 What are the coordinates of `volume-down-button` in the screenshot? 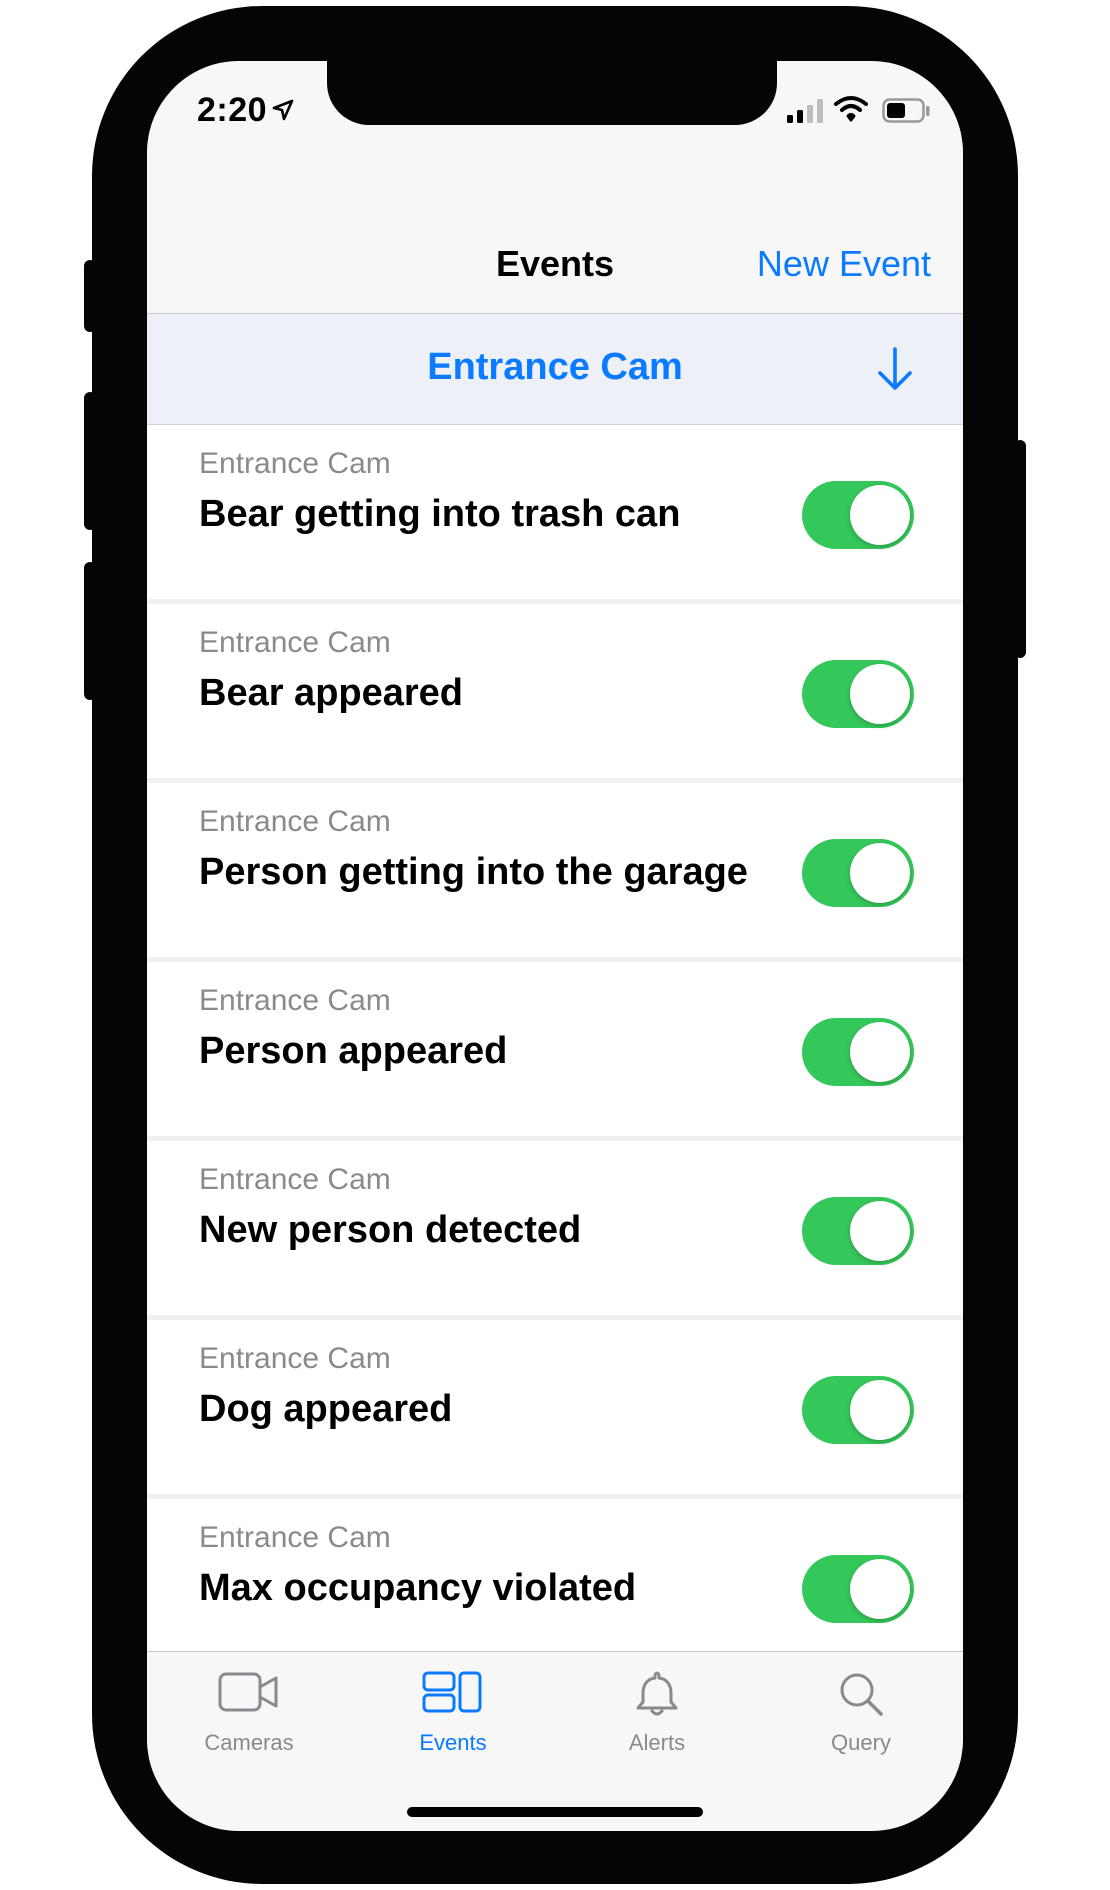 It's located at (90, 631).